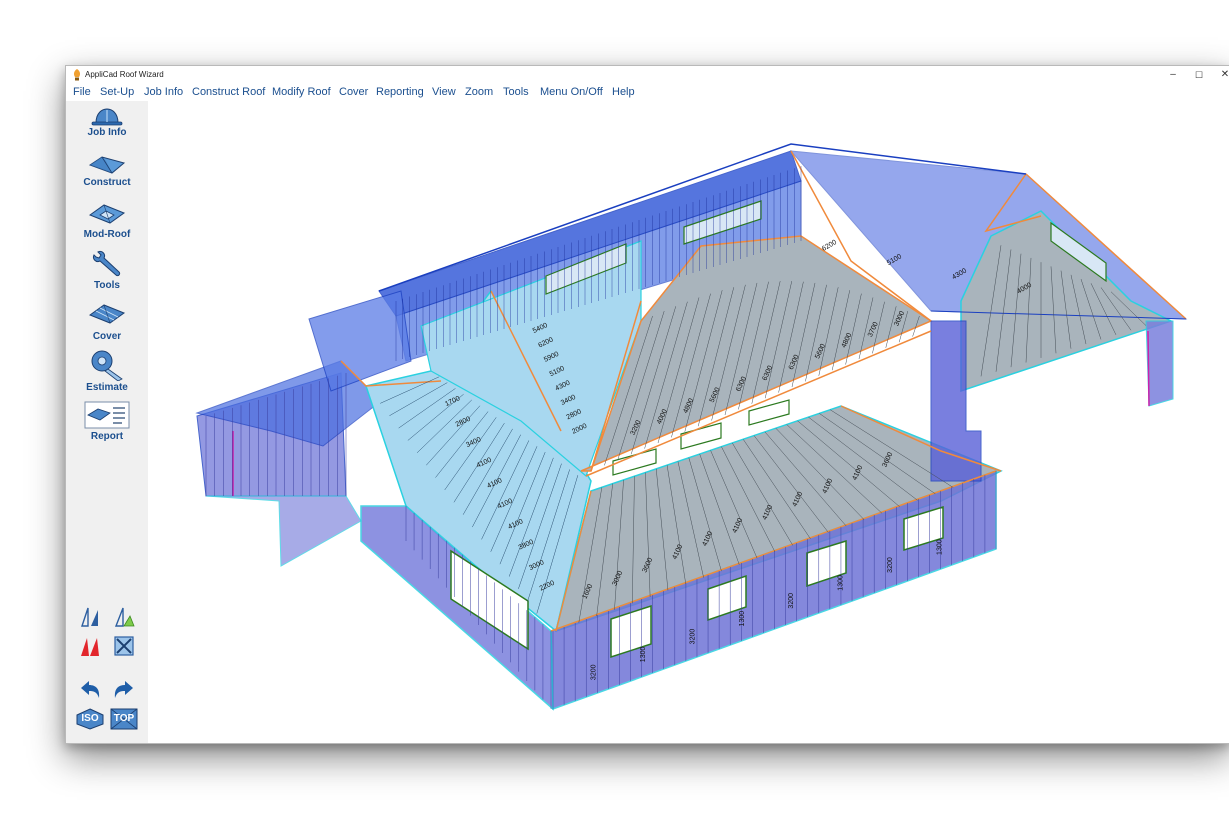 The height and width of the screenshot is (819, 1229). Describe the element at coordinates (1159, 363) in the screenshot. I see `far-right-wall` at that location.